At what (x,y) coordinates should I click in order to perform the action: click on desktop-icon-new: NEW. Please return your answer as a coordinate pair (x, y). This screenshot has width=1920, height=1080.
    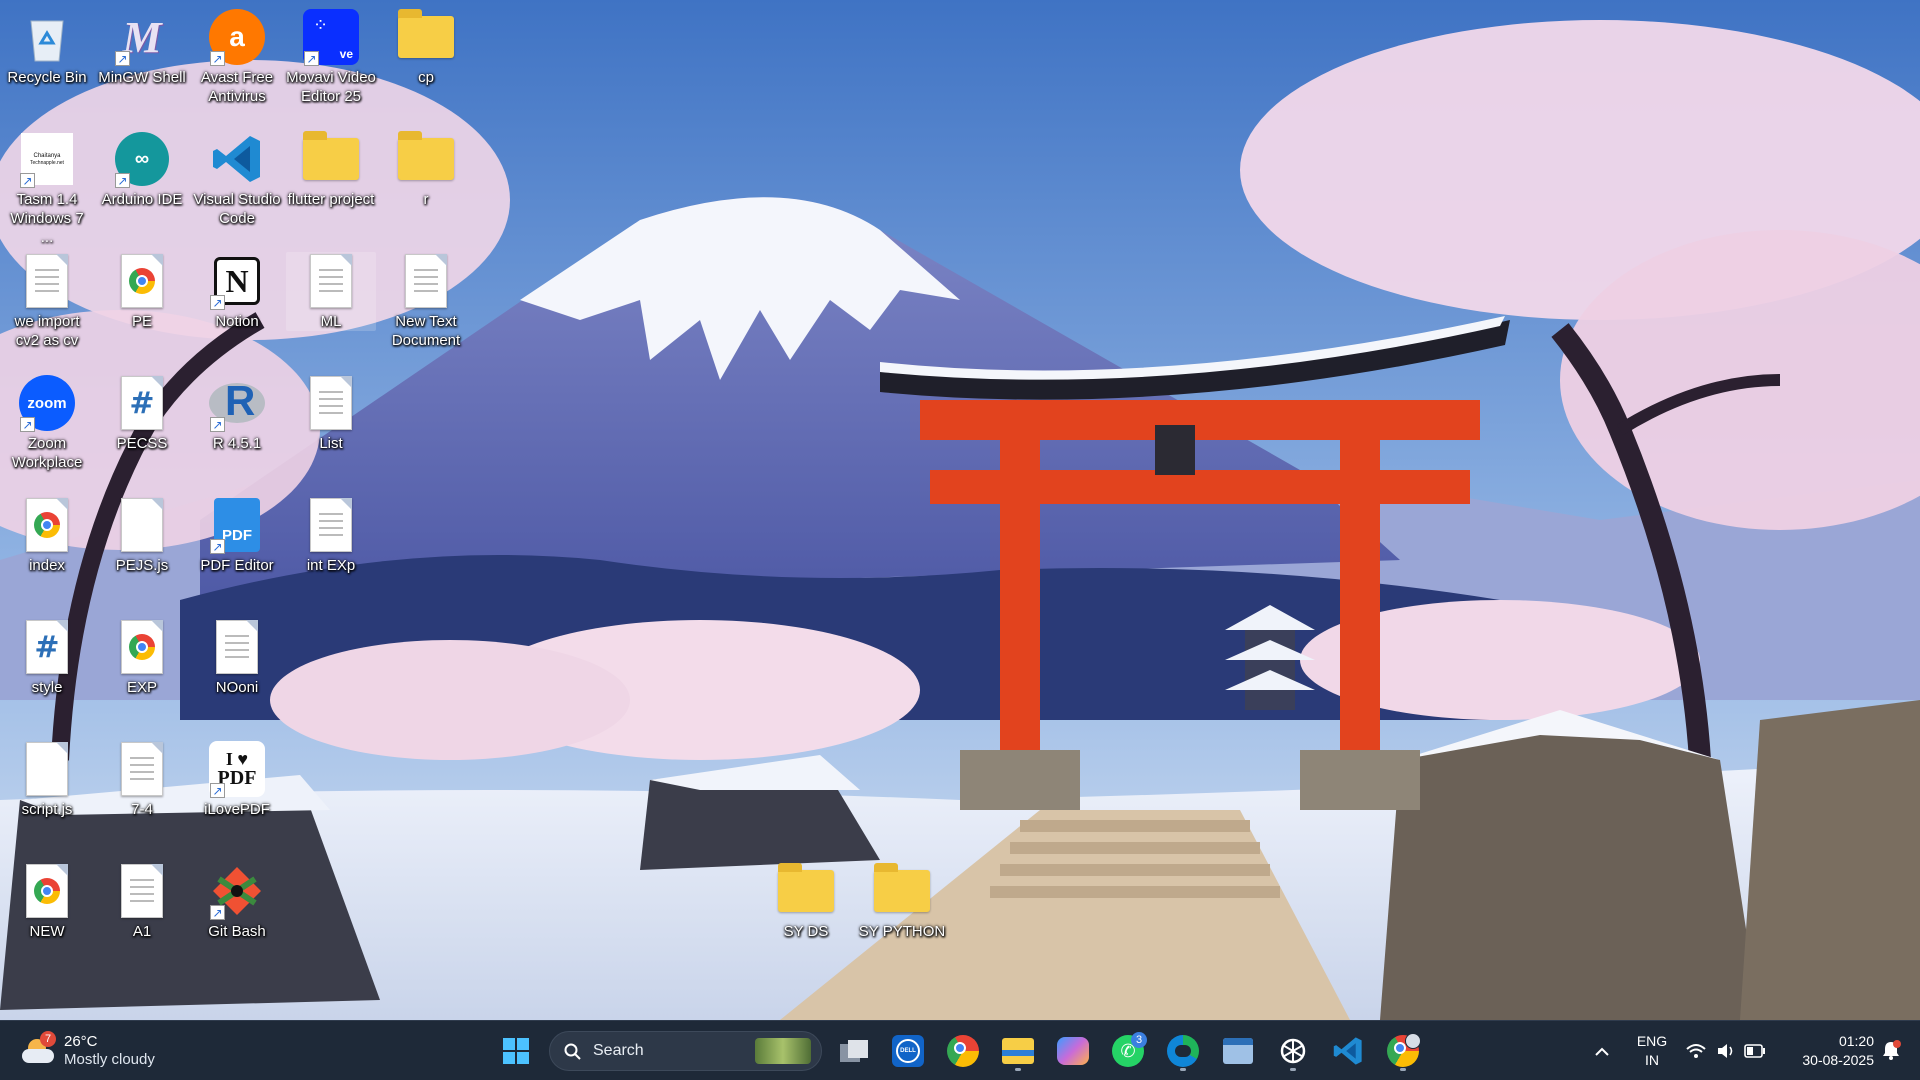
    Looking at the image, I should click on (47, 901).